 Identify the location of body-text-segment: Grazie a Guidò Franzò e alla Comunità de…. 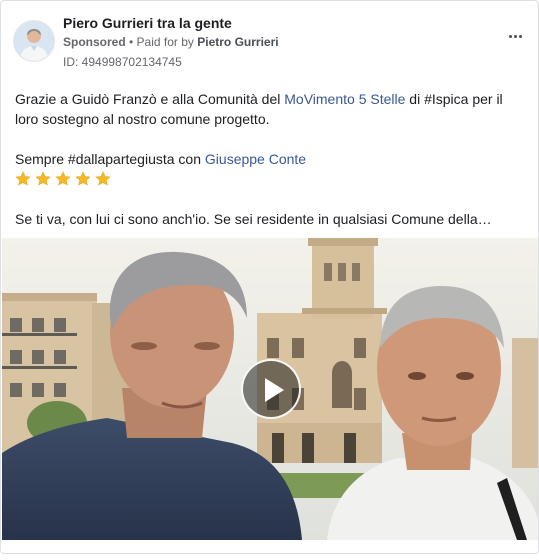
(150, 99).